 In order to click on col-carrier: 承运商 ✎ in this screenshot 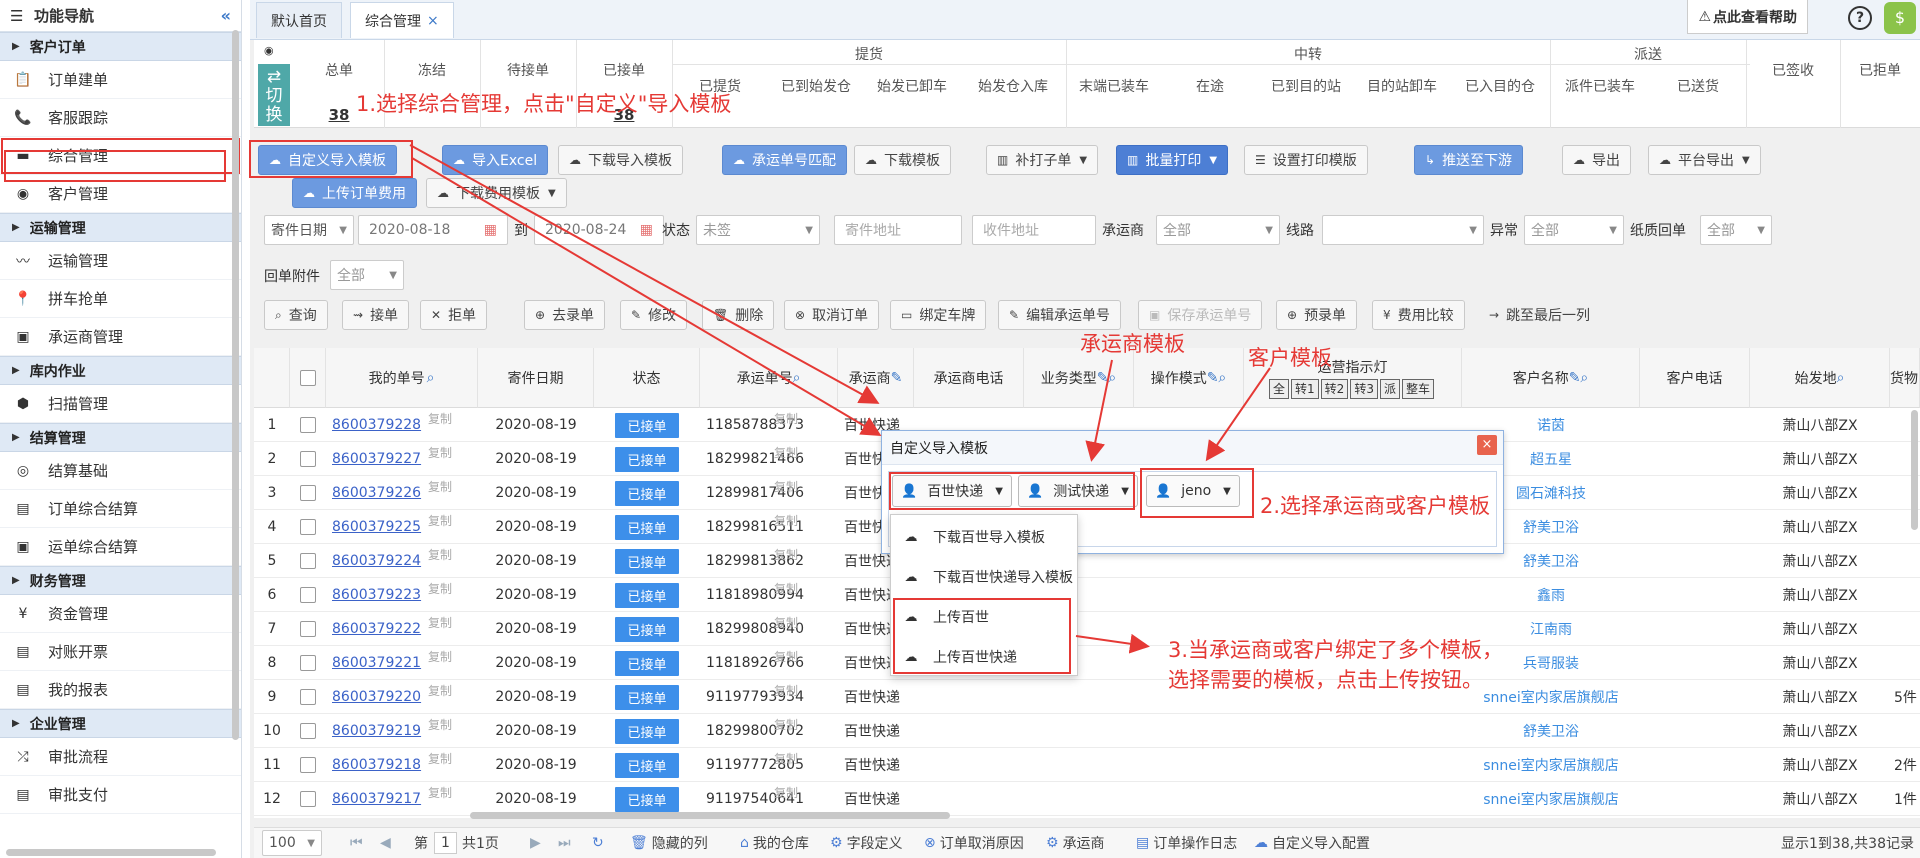, I will do `click(876, 378)`.